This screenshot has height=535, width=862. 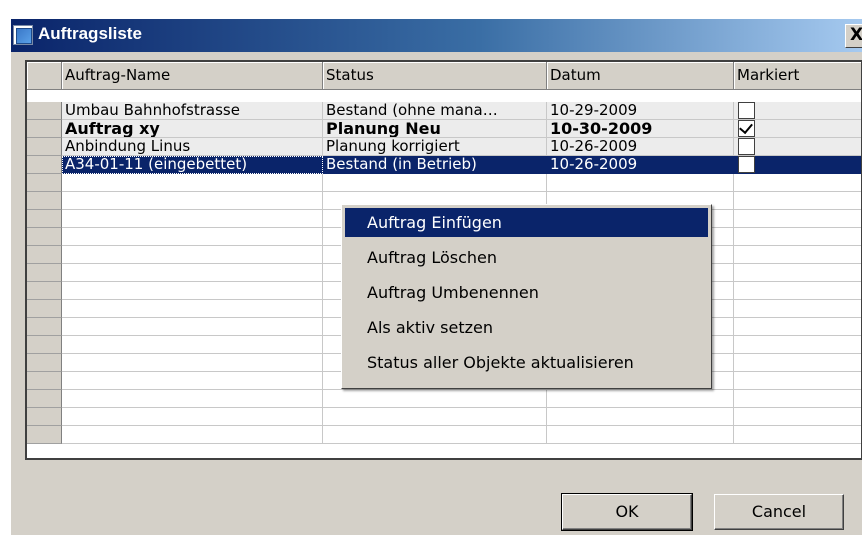 I want to click on checkbox-checked, so click(x=746, y=128).